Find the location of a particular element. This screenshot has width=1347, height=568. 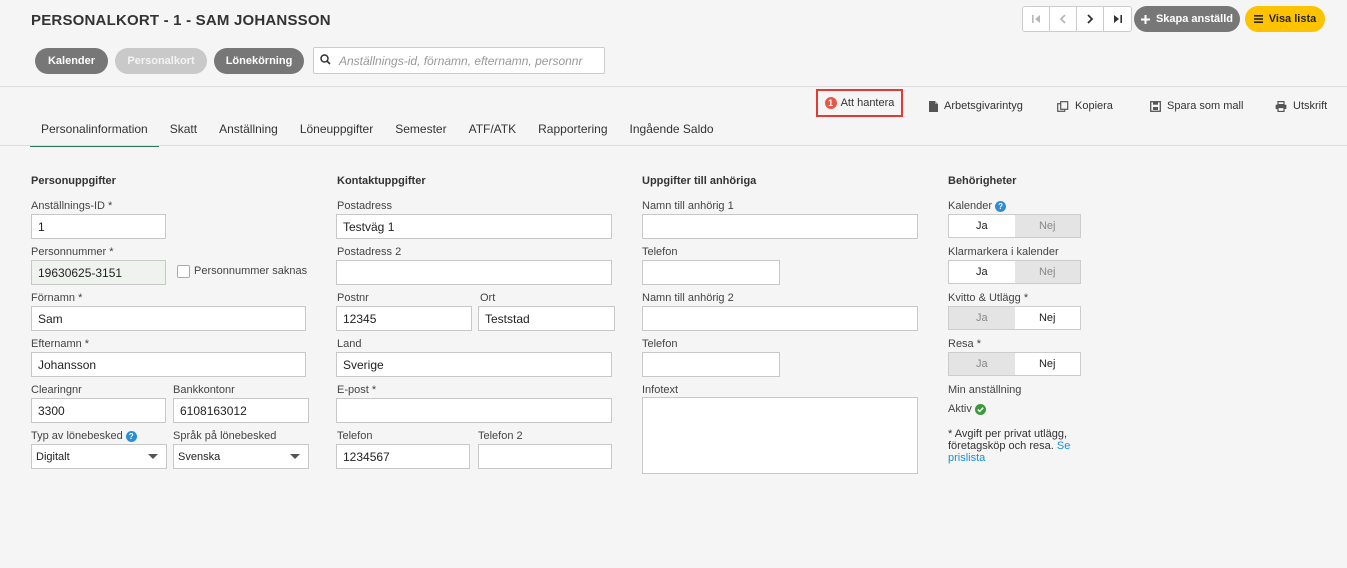

relative1-name-field is located at coordinates (780, 226).